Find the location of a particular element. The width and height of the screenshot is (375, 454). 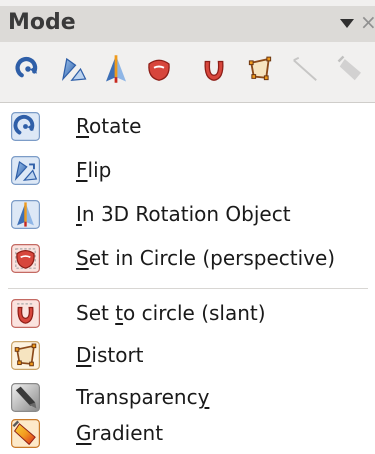

menu-item-label: Gradient is located at coordinates (120, 433).